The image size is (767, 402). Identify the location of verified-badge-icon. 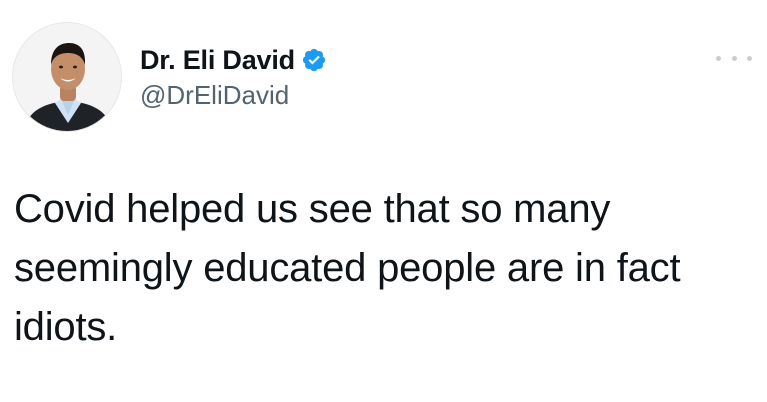
(314, 60).